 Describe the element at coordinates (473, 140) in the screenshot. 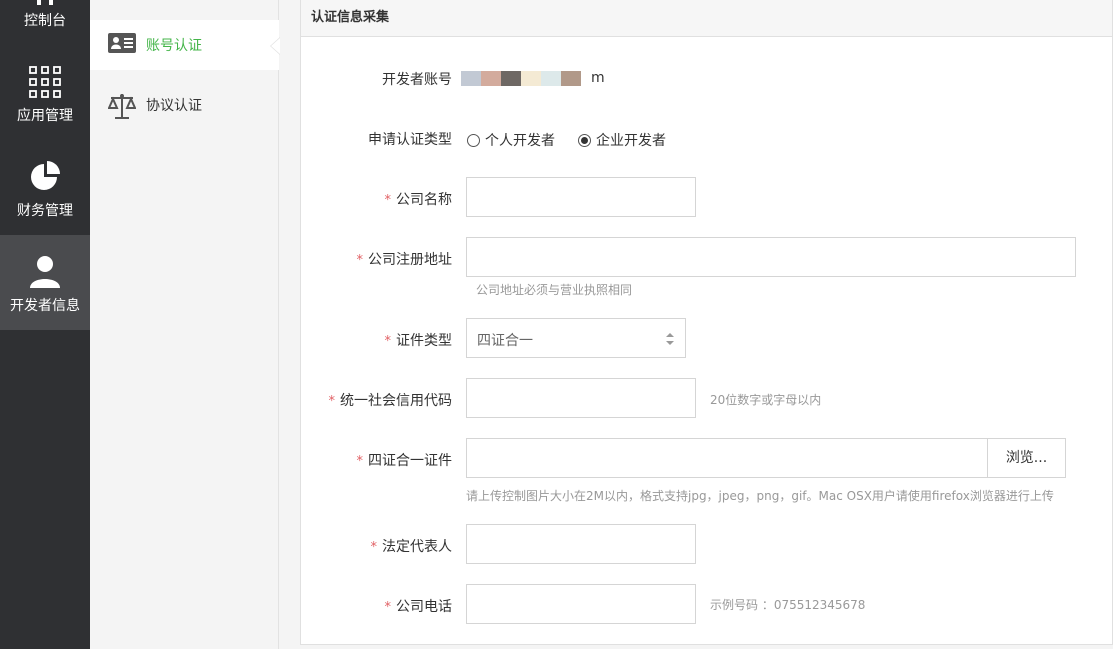

I see `radio-circle` at that location.